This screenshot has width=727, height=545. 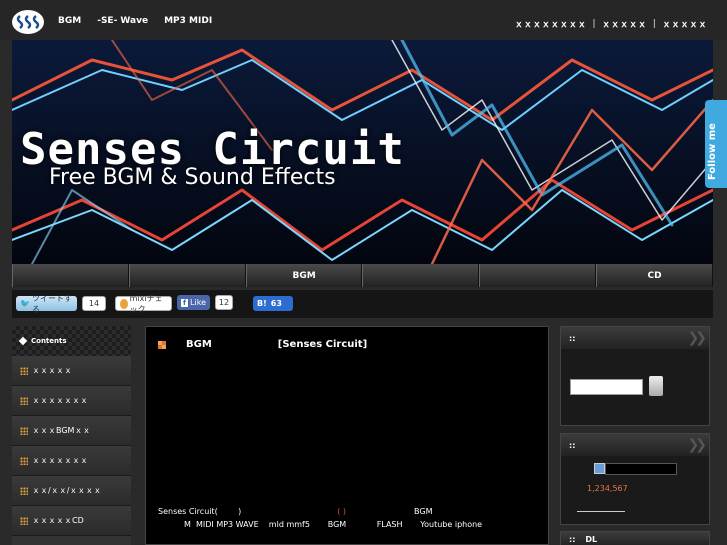 What do you see at coordinates (656, 386) in the screenshot?
I see `search-button` at bounding box center [656, 386].